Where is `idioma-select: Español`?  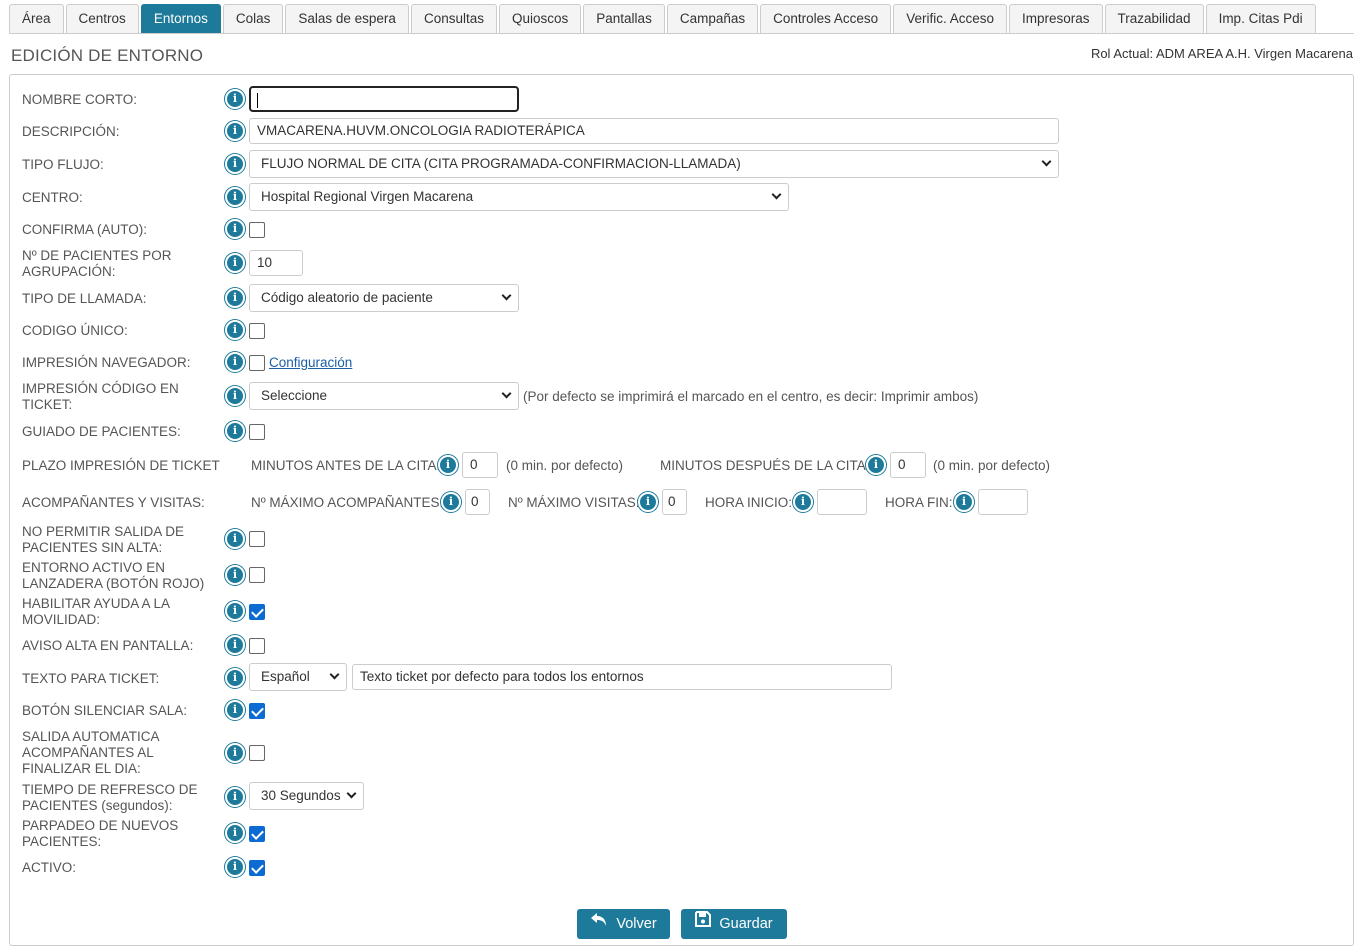 idioma-select: Español is located at coordinates (298, 677).